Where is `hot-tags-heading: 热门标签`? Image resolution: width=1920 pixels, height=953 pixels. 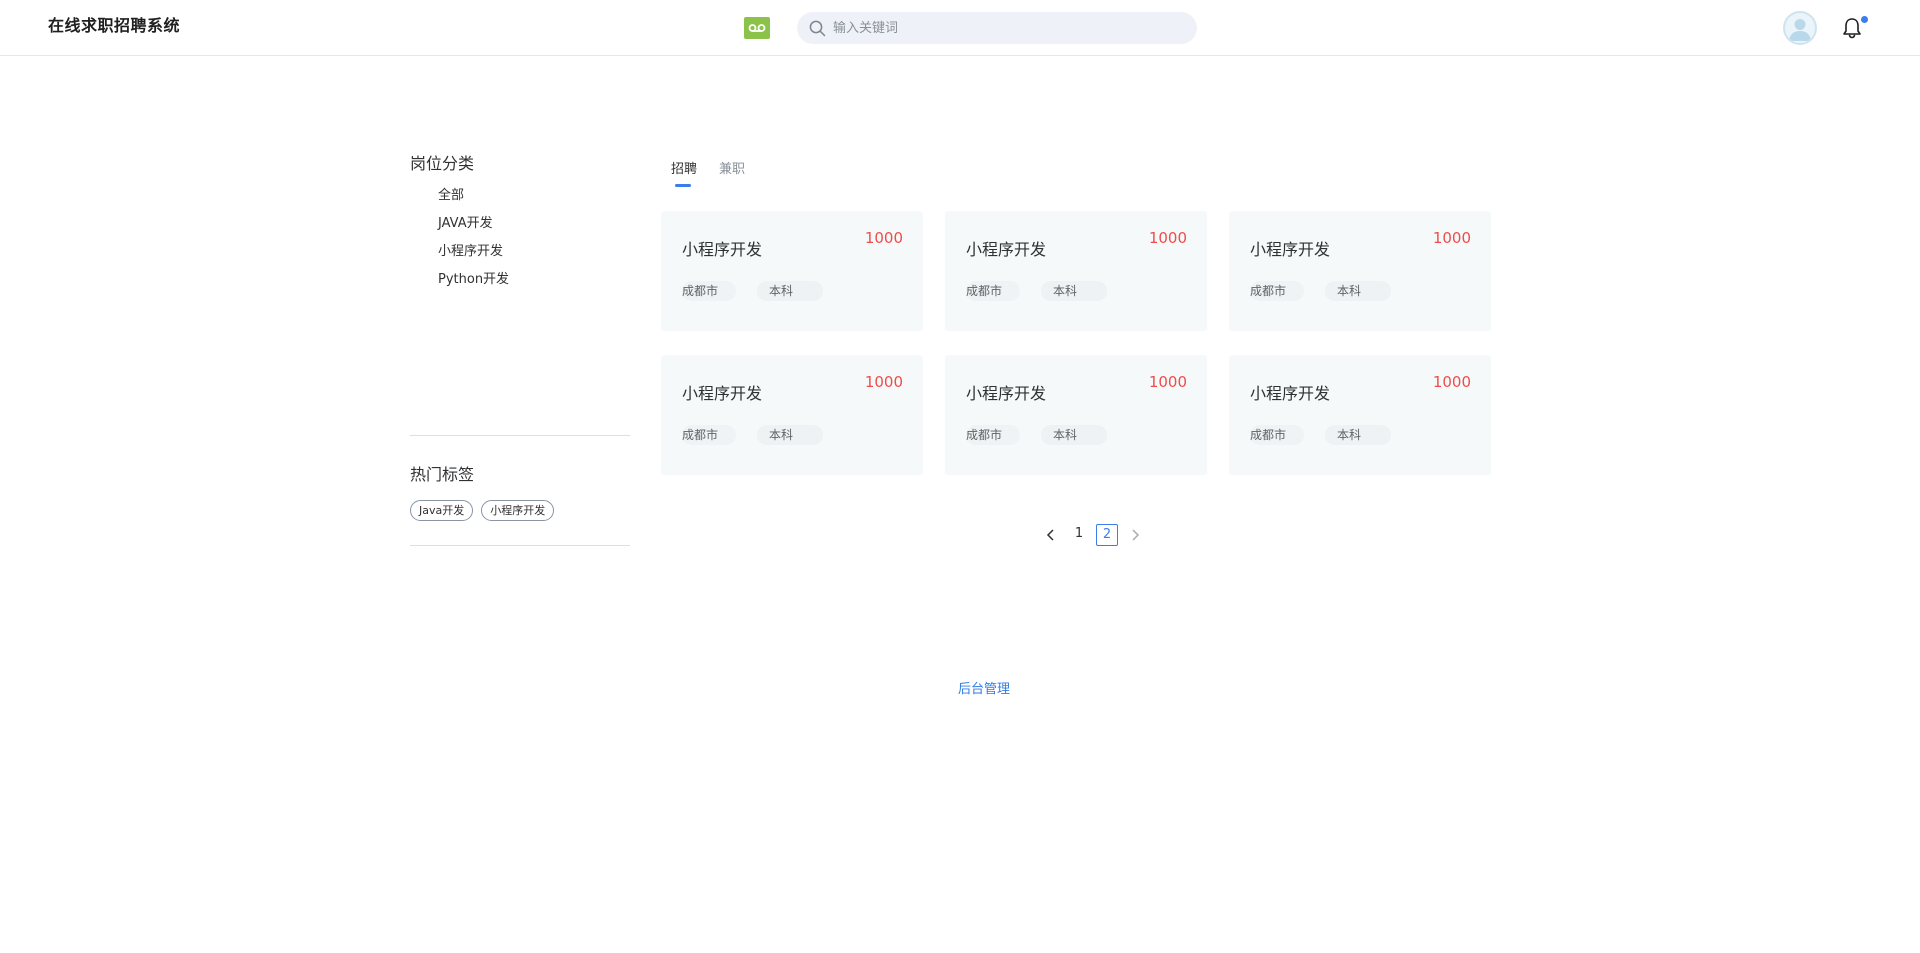
hot-tags-heading: 热门标签 is located at coordinates (442, 474).